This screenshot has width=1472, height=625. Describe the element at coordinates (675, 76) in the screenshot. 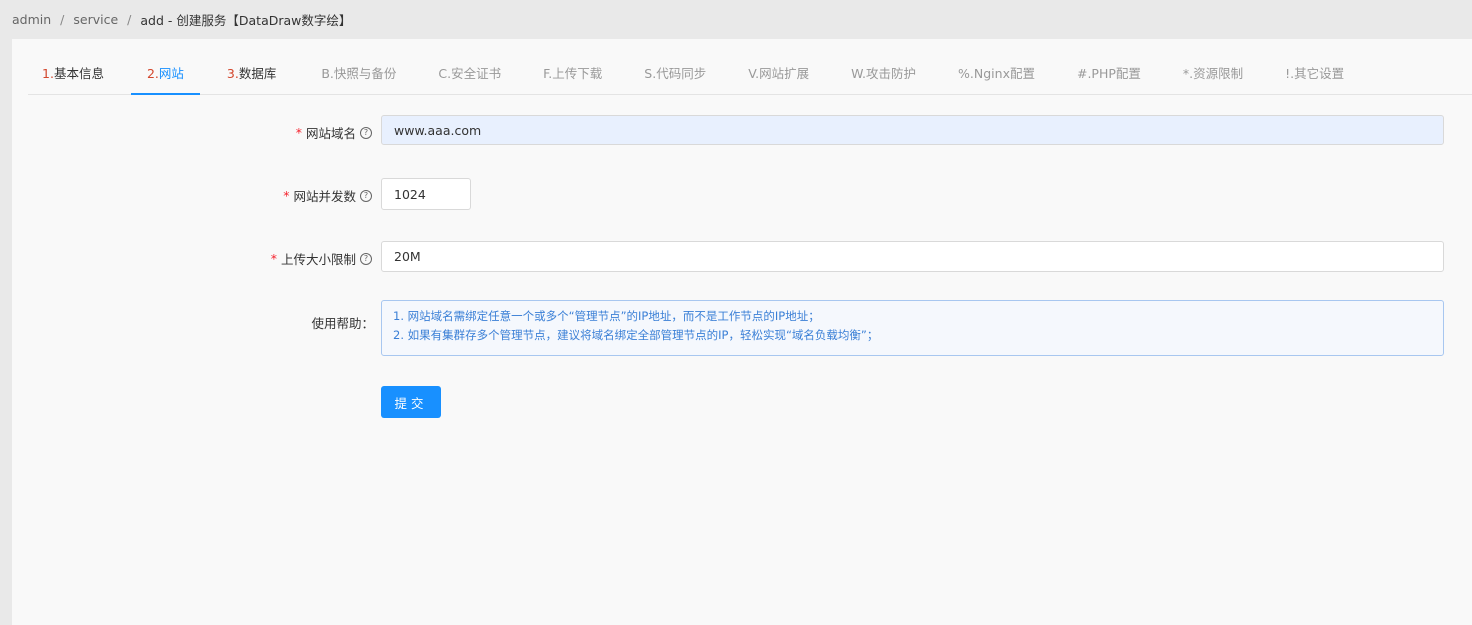

I see `tab-code-sync: S.代码同步` at that location.